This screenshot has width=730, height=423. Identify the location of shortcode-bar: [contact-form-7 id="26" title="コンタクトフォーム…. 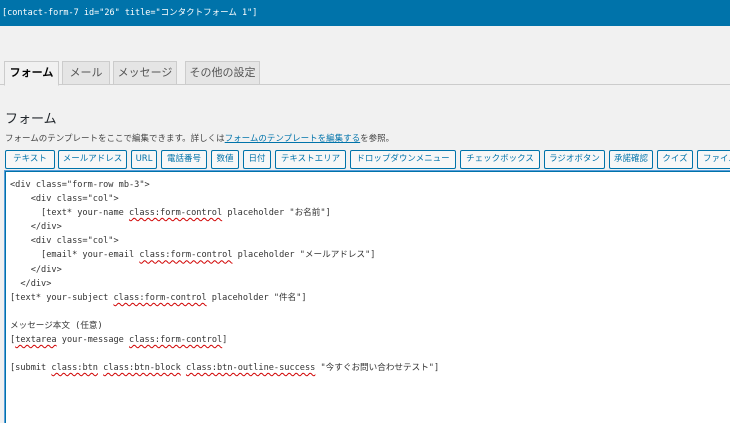
(365, 13).